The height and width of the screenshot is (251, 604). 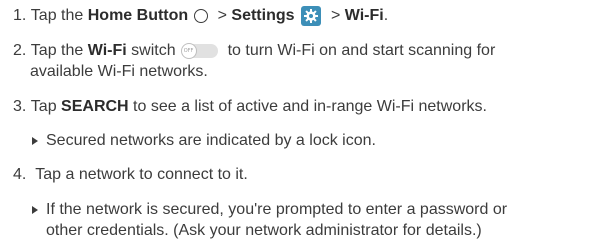 I want to click on step-2-continuation: available Wi-Fi networks., so click(x=119, y=72).